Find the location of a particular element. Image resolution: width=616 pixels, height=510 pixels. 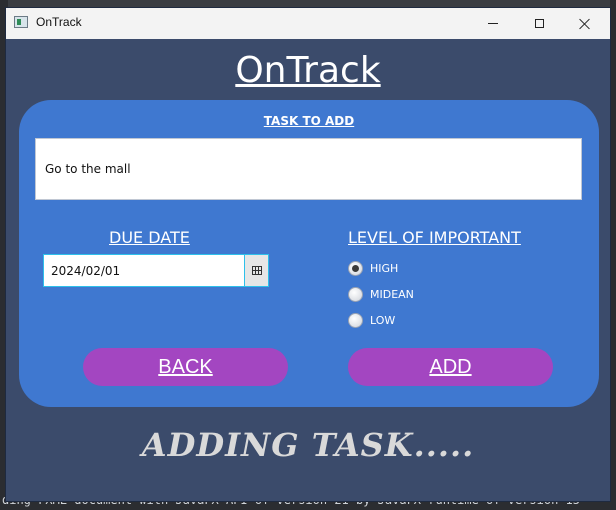

due-date-input is located at coordinates (144, 270).